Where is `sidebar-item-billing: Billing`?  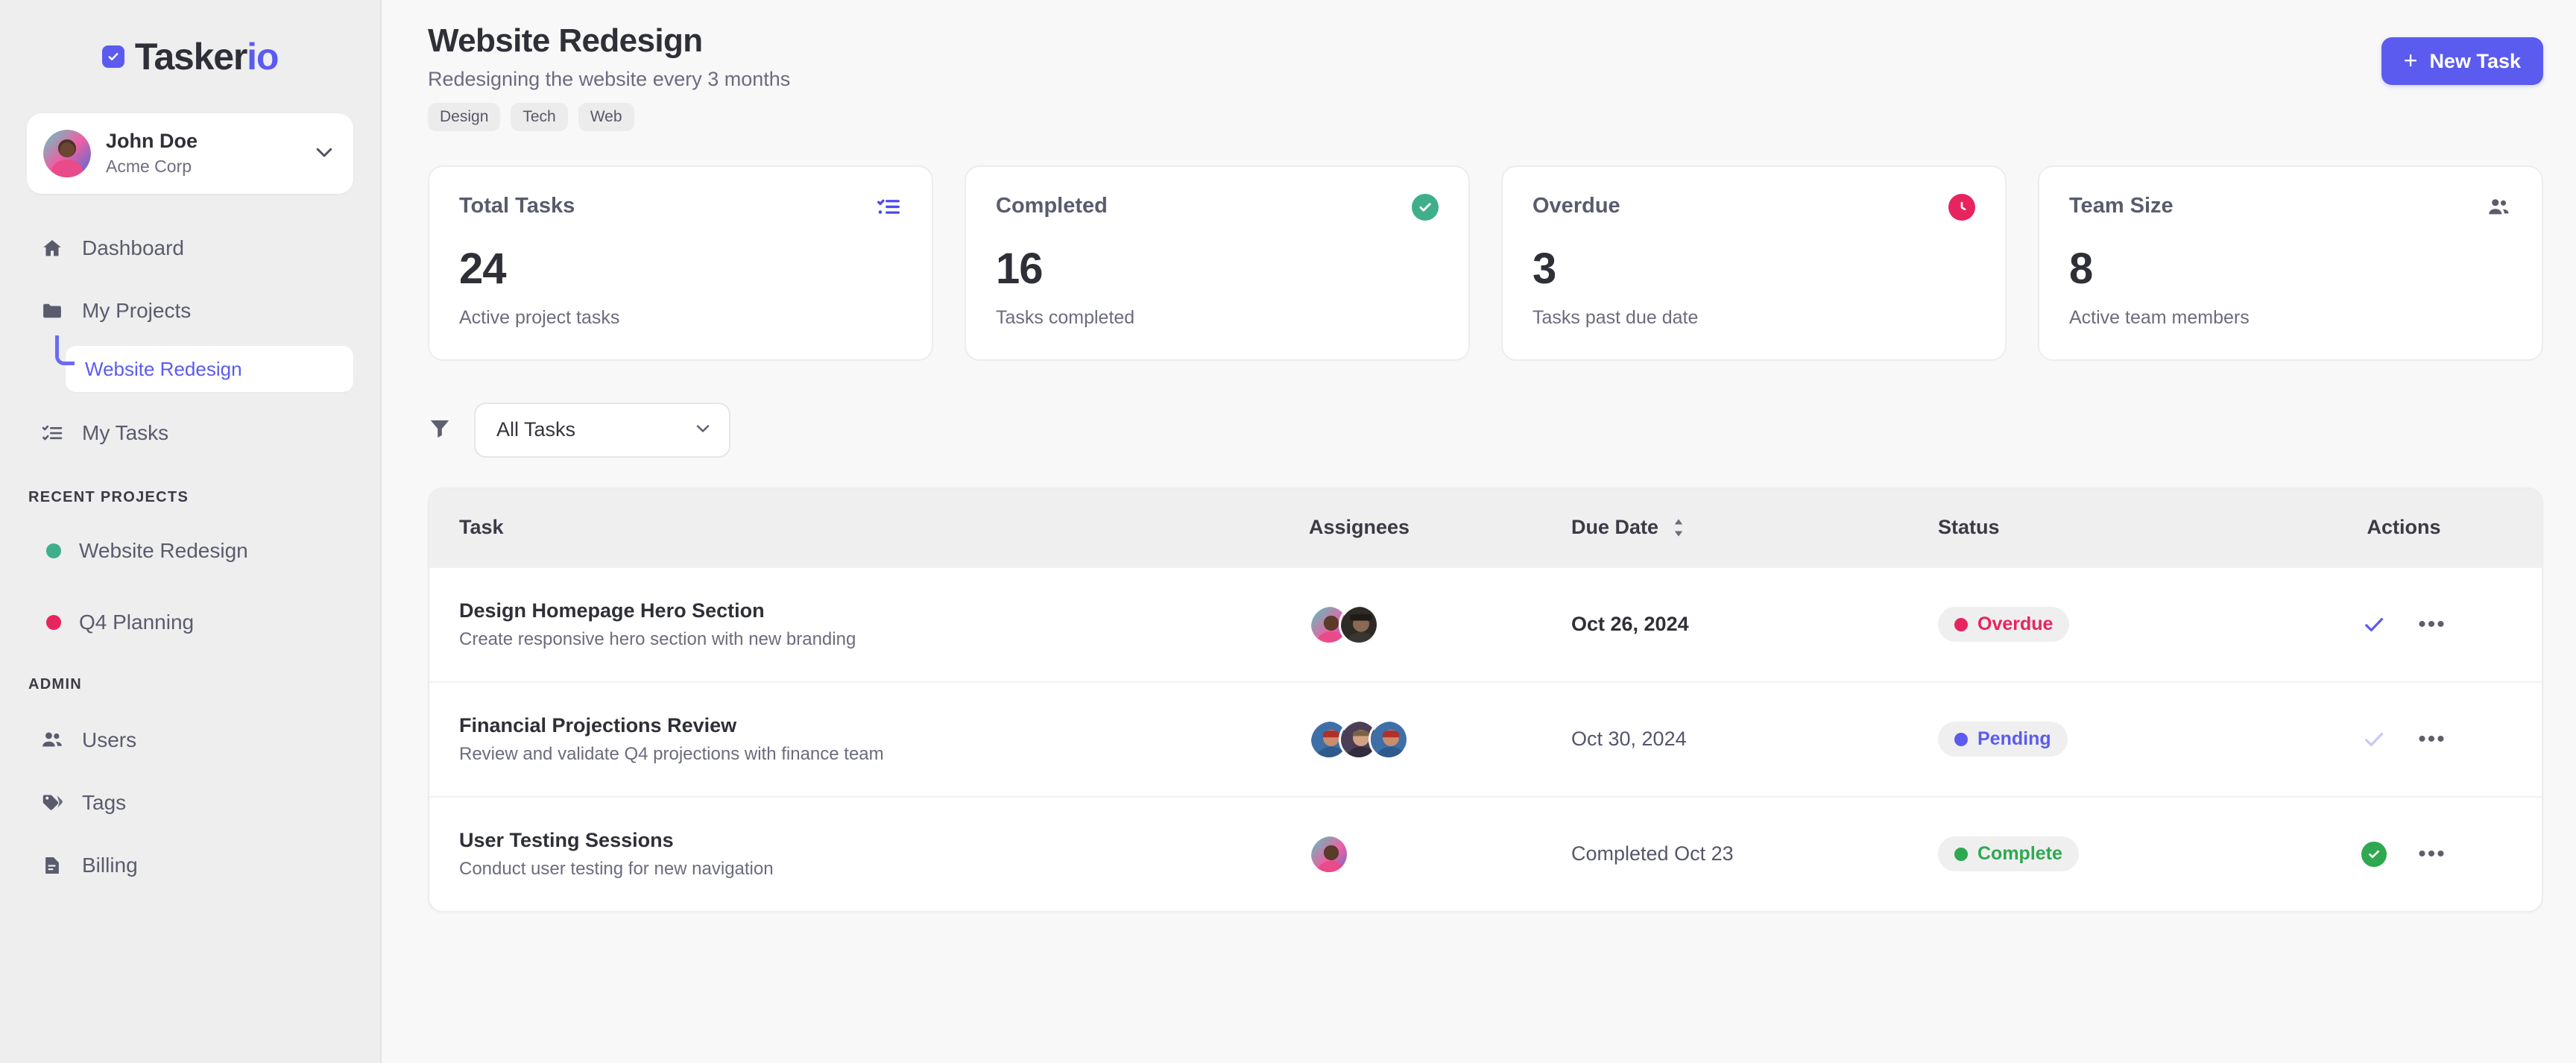 sidebar-item-billing: Billing is located at coordinates (190, 865).